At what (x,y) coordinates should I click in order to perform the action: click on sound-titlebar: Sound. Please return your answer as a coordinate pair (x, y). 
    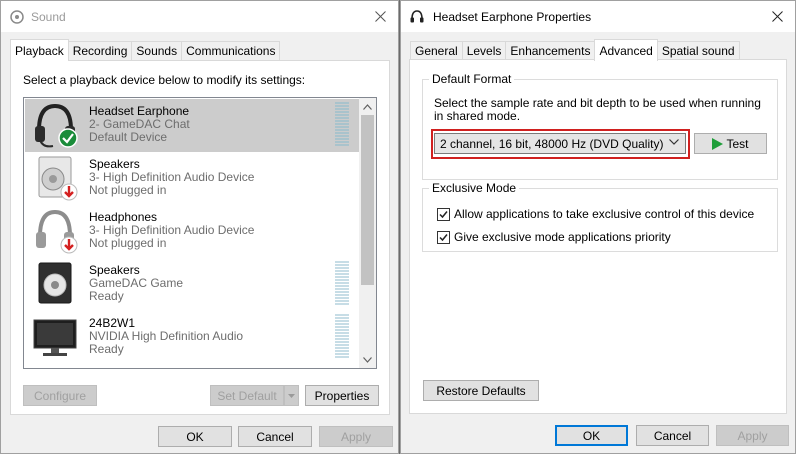
    Looking at the image, I should click on (199, 16).